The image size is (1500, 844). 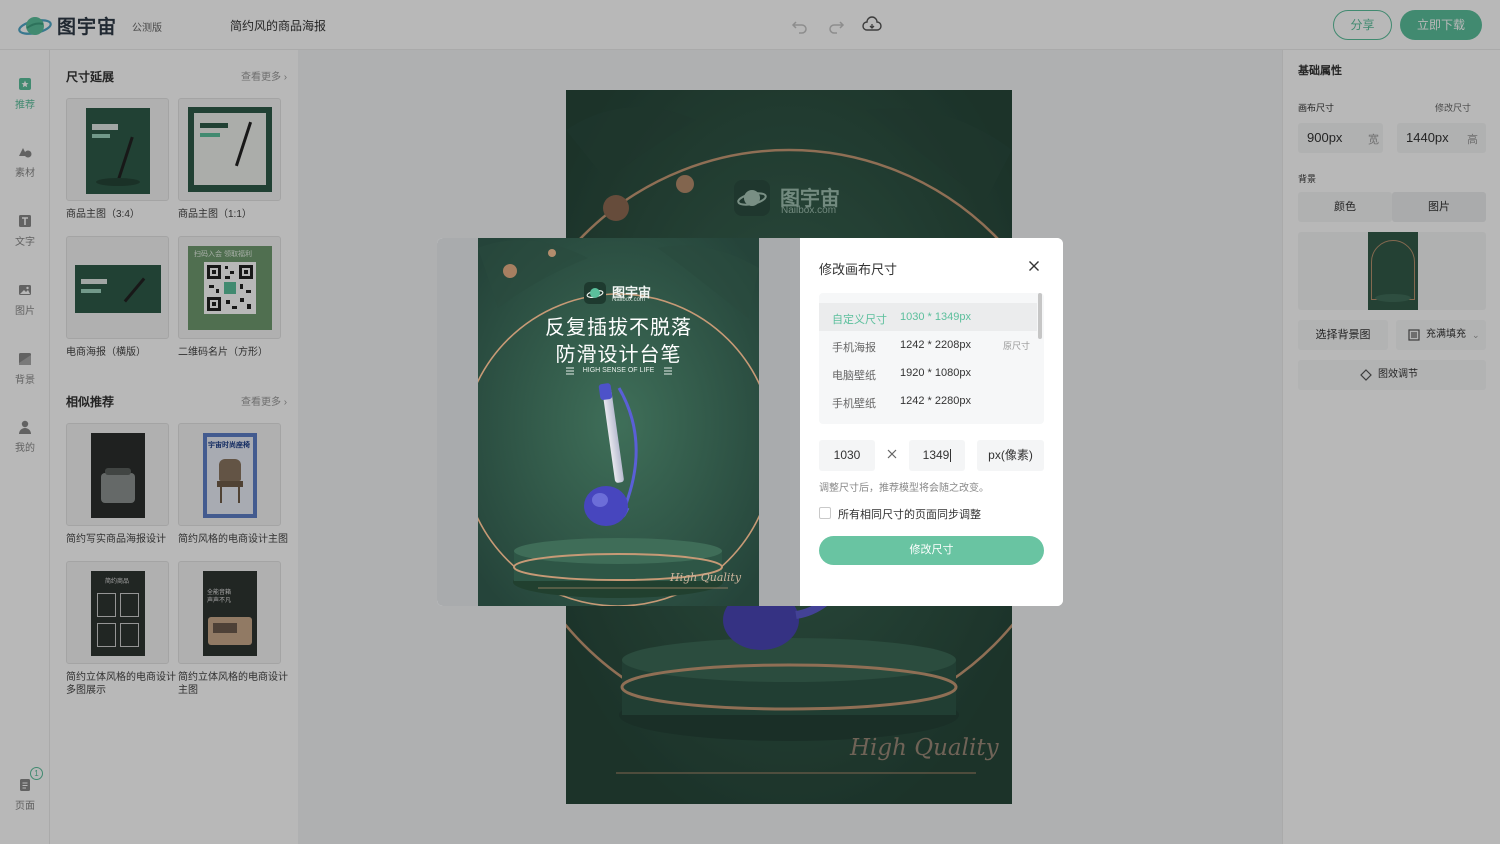 I want to click on preview-domain: Naiibox.com, so click(x=629, y=300).